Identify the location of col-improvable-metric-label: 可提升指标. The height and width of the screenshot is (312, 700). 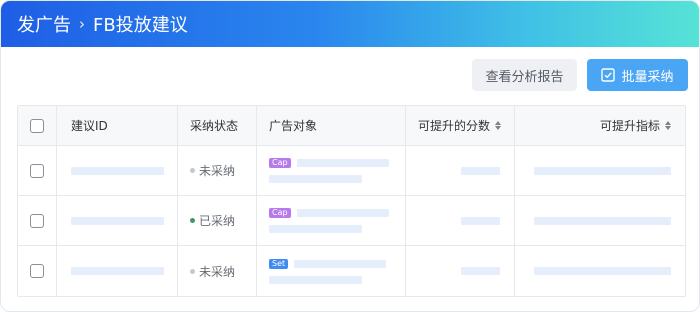
(629, 126).